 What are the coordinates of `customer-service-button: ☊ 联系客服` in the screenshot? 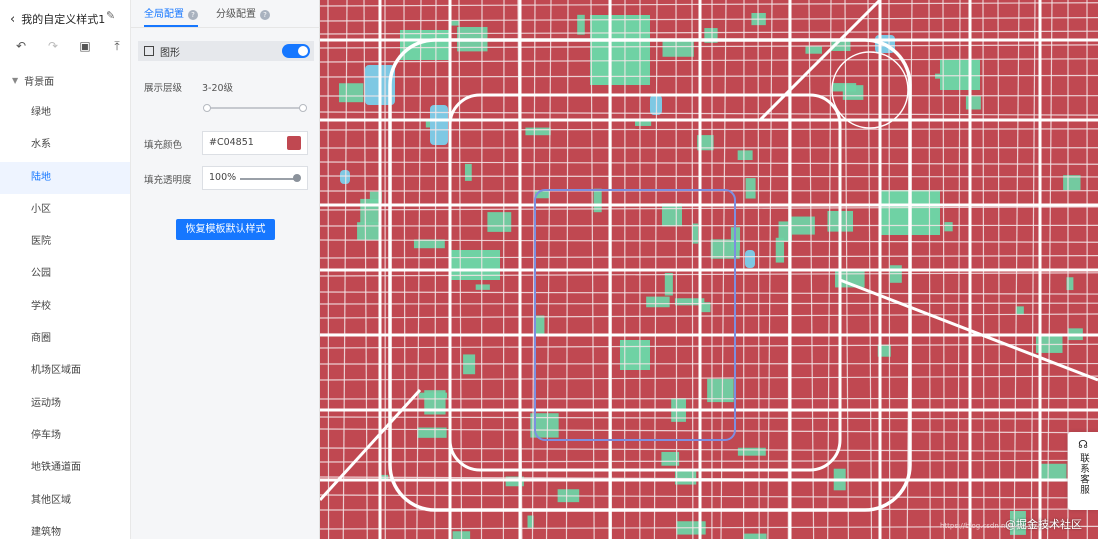 It's located at (1083, 471).